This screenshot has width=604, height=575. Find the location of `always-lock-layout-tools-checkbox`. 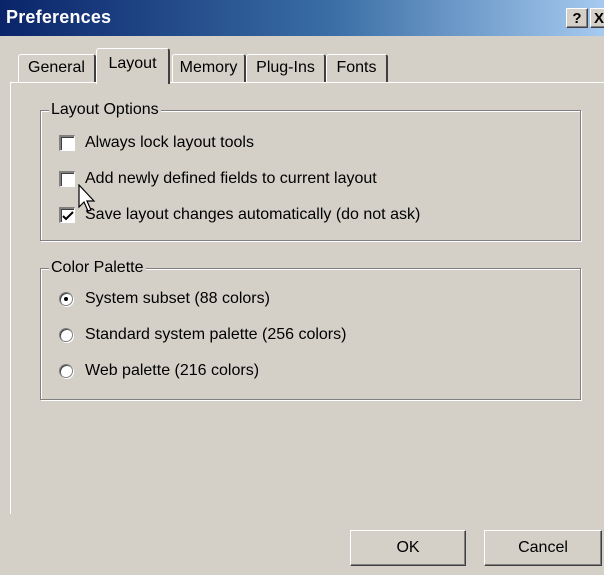

always-lock-layout-tools-checkbox is located at coordinates (67, 143).